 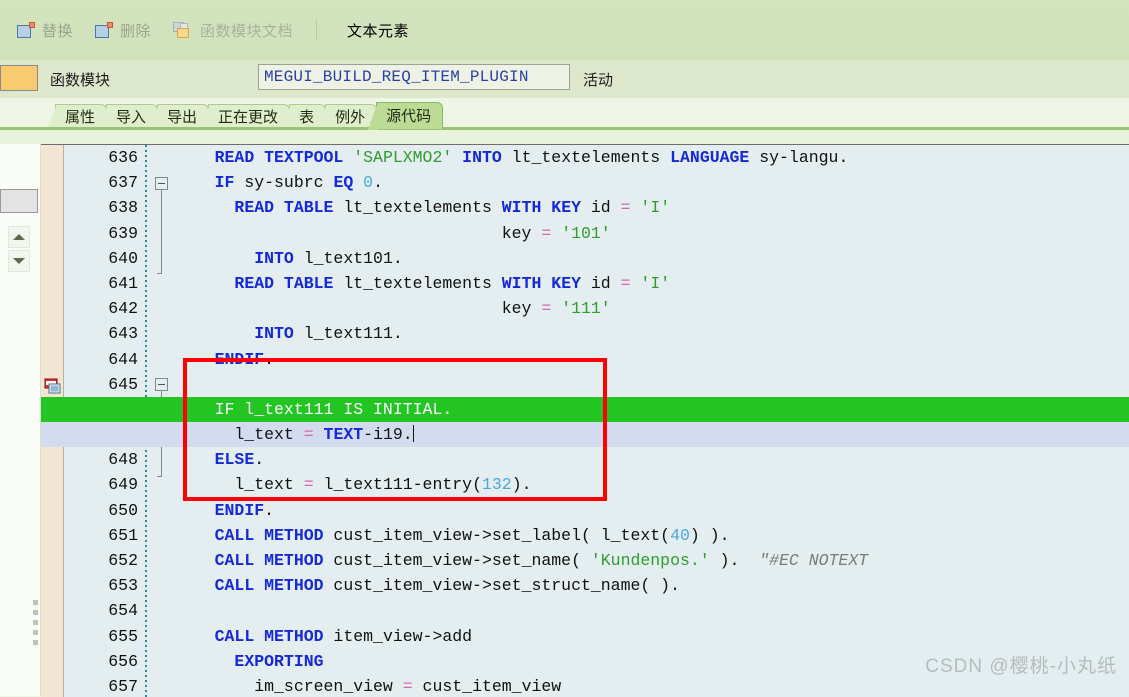 What do you see at coordinates (123, 586) in the screenshot?
I see `line-number: 653` at bounding box center [123, 586].